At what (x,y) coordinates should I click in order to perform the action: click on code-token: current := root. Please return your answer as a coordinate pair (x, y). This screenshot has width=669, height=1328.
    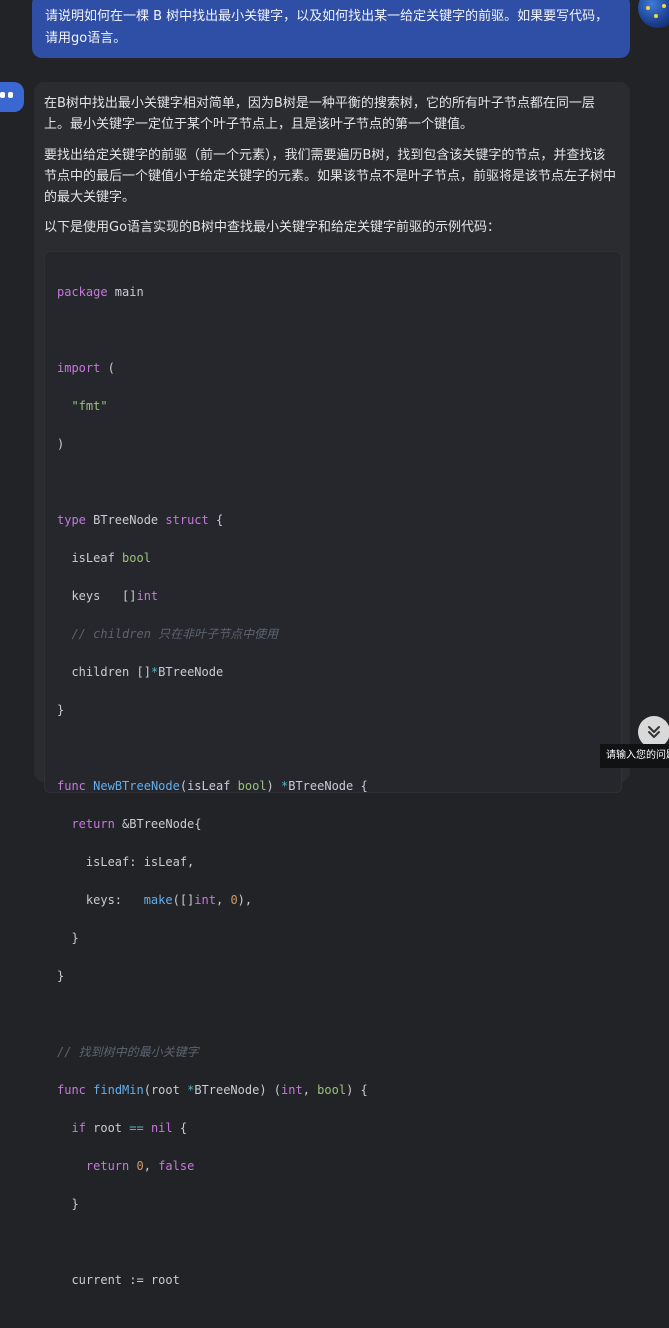
    Looking at the image, I should click on (125, 1280).